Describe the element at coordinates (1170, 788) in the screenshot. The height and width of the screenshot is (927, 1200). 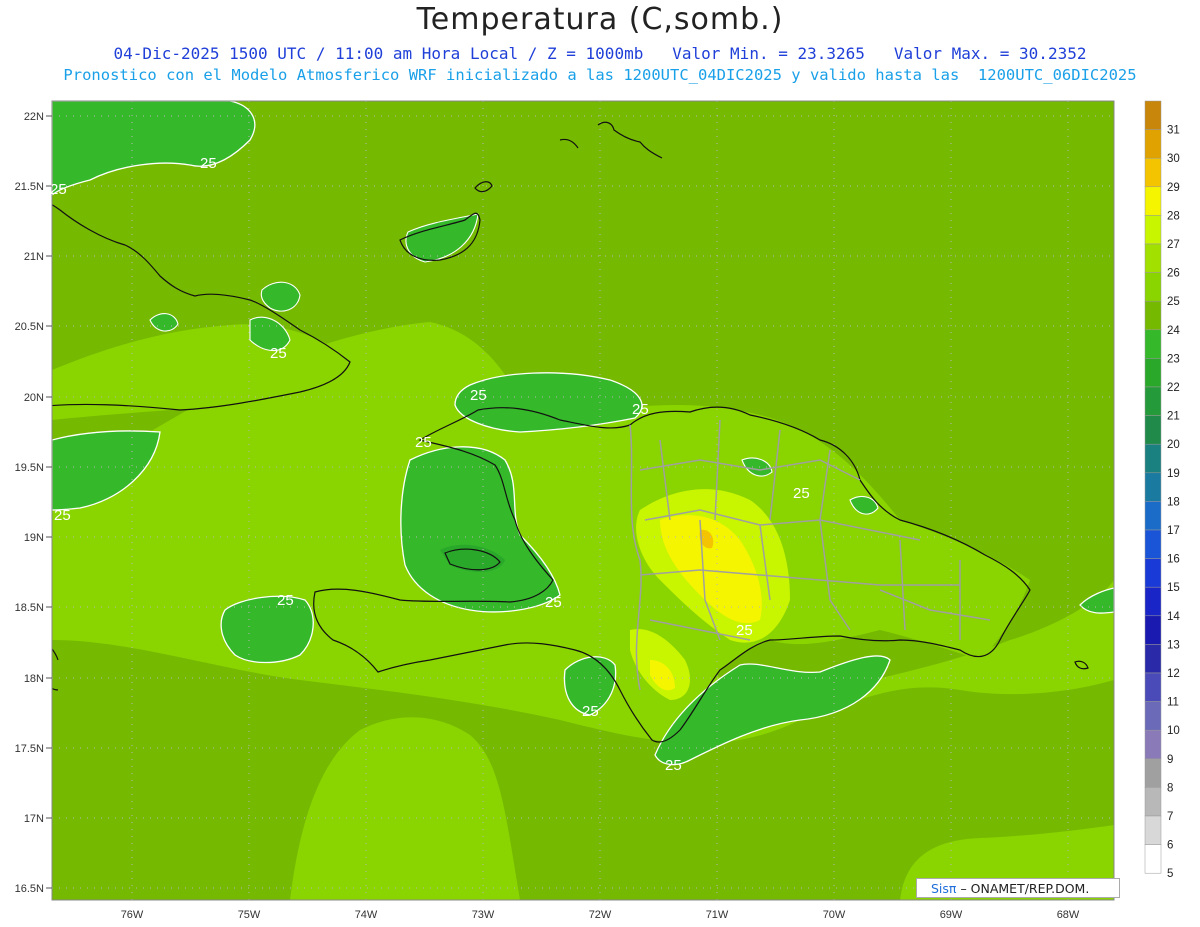
I see `colorbar-label: 8` at that location.